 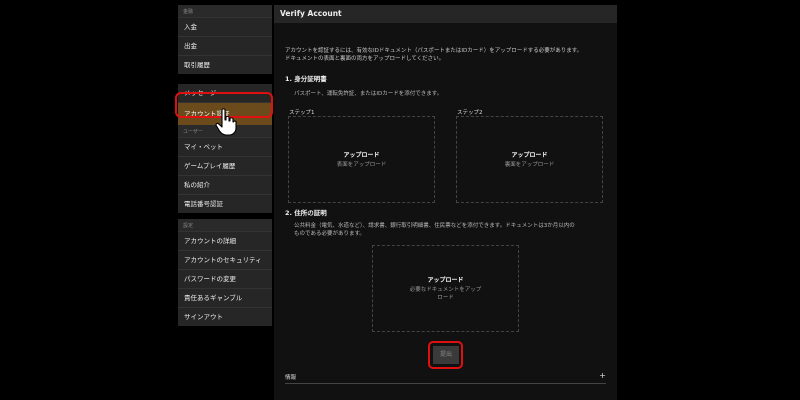 What do you see at coordinates (446, 355) in the screenshot?
I see `submit-button: 提出` at bounding box center [446, 355].